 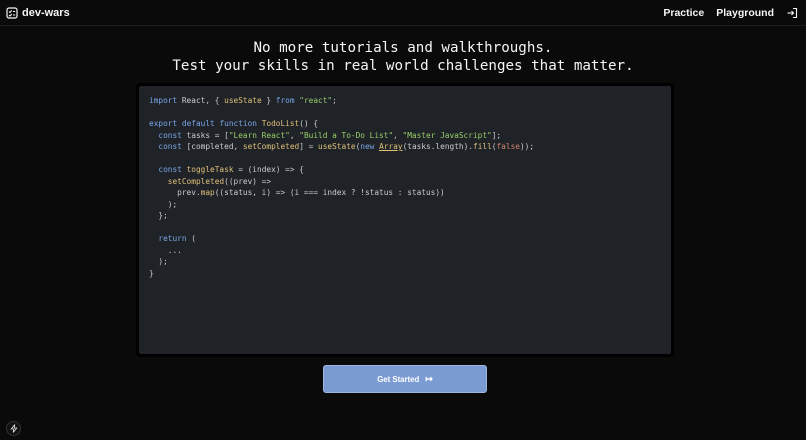 I want to click on nav-practice-link: Practice, so click(x=683, y=13).